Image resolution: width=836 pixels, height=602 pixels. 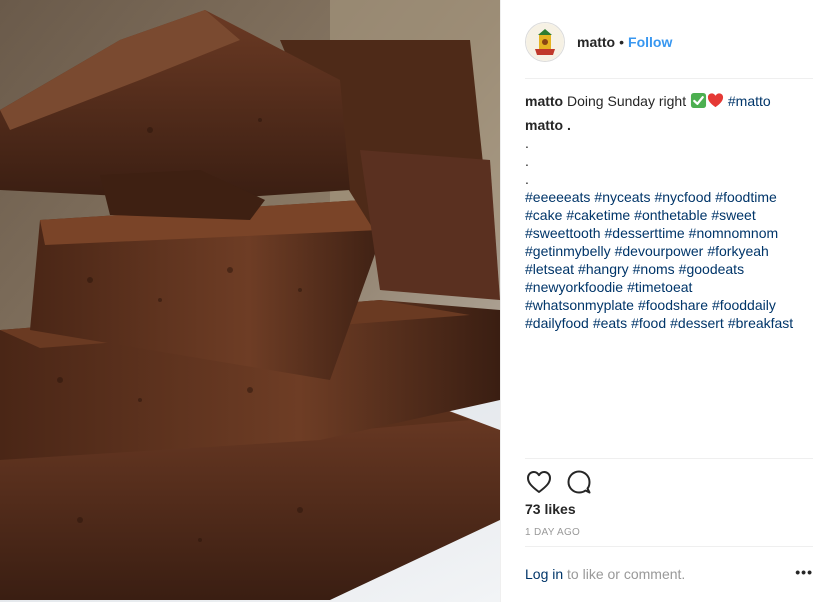 I want to click on heart-emoji-icon, so click(x=715, y=100).